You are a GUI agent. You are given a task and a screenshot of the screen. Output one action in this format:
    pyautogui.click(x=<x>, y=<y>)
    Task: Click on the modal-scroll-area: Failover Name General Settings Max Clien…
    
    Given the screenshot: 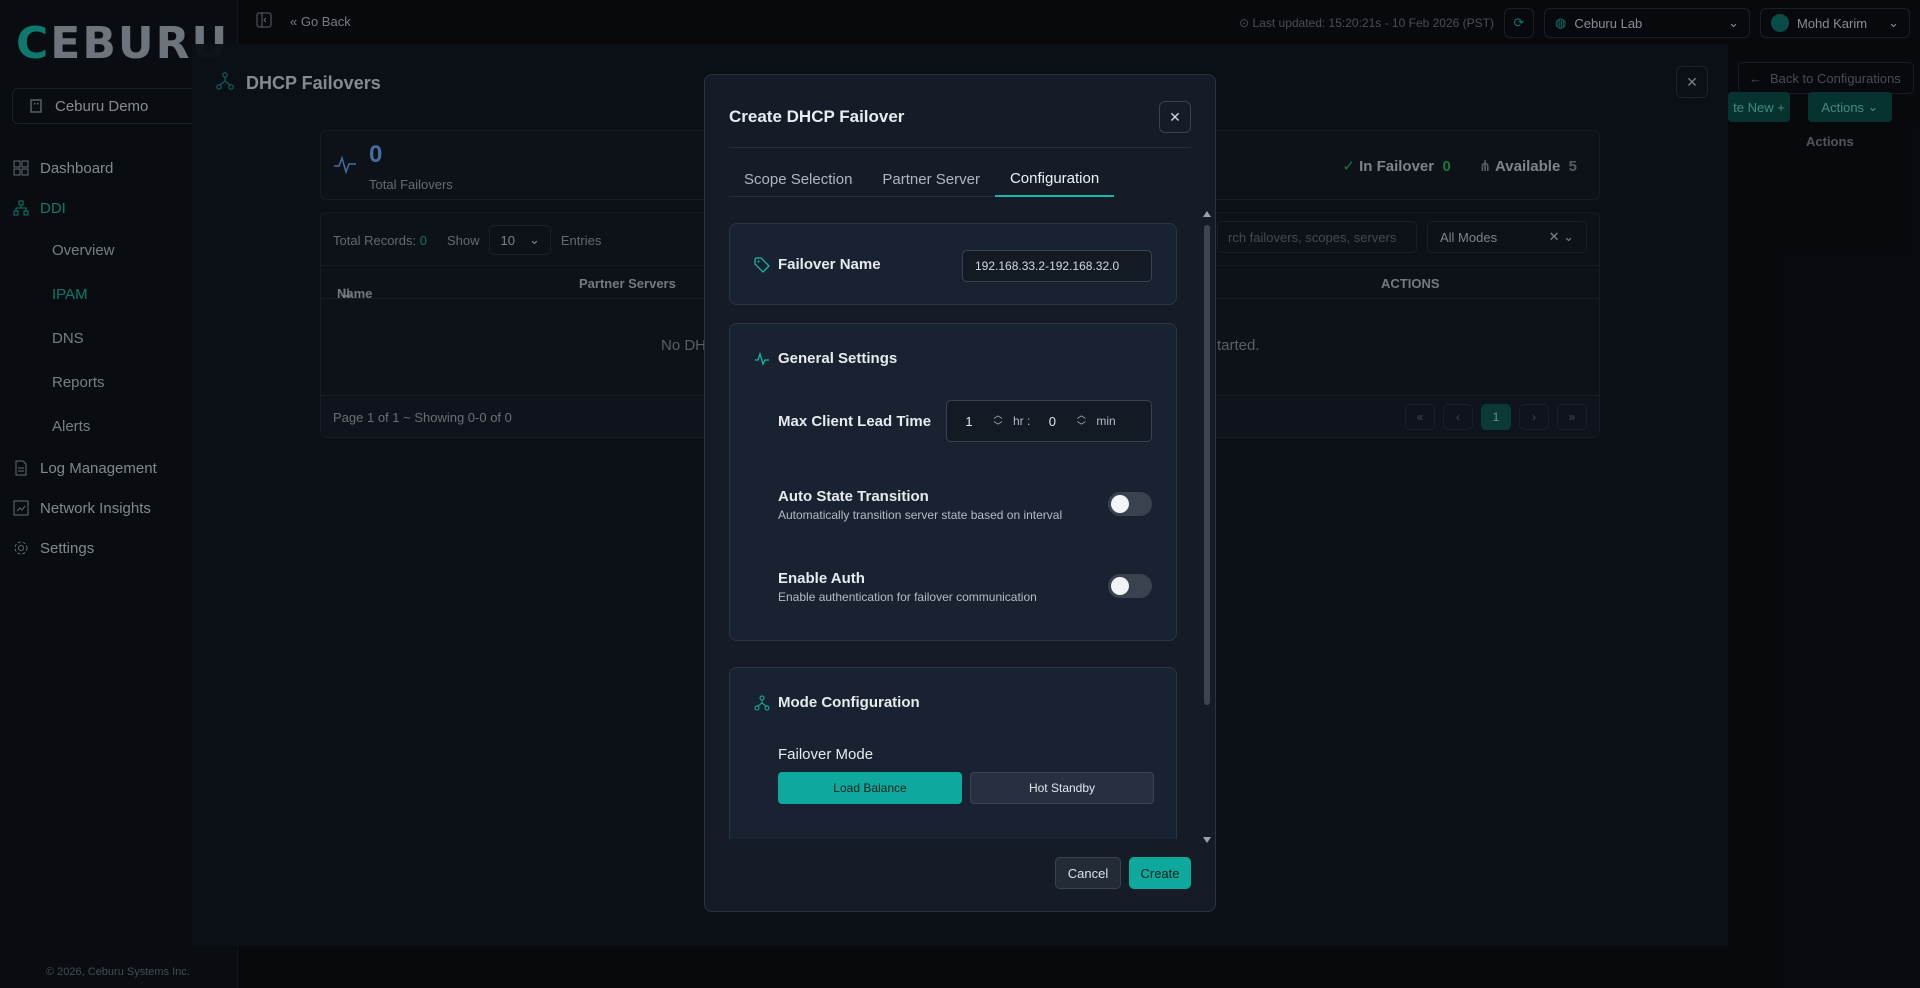 What is the action you would take?
    pyautogui.click(x=953, y=531)
    